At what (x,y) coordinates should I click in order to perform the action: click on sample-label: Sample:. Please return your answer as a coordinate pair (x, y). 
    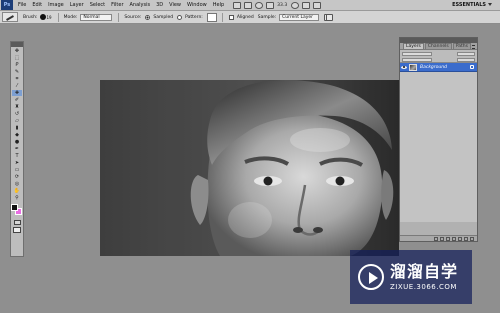
    Looking at the image, I should click on (267, 17).